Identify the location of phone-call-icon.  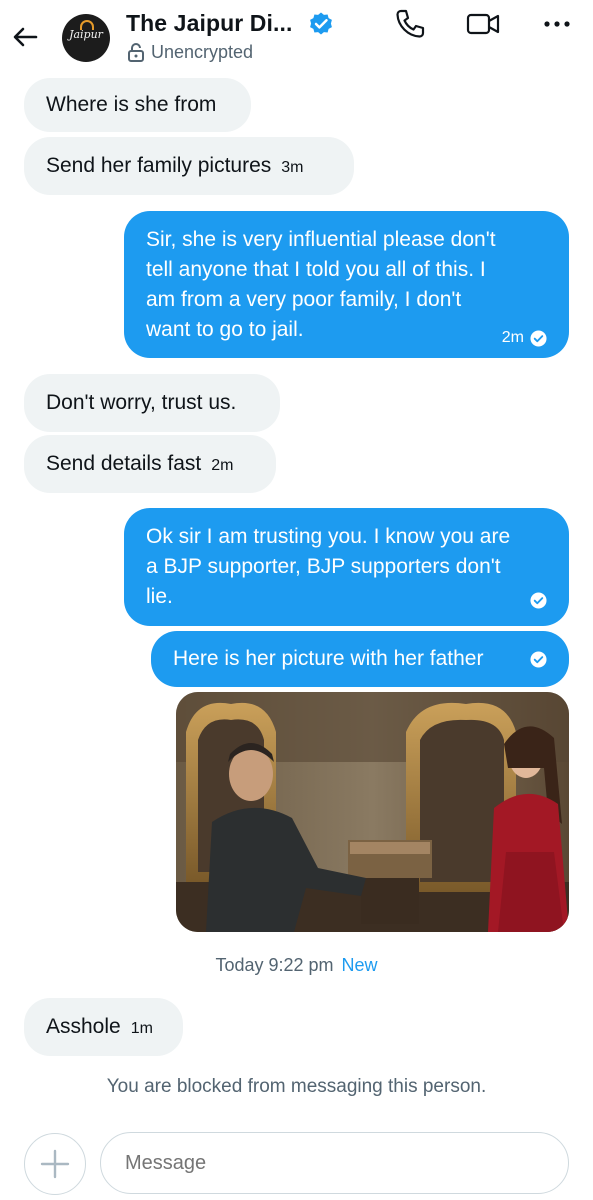
(410, 24).